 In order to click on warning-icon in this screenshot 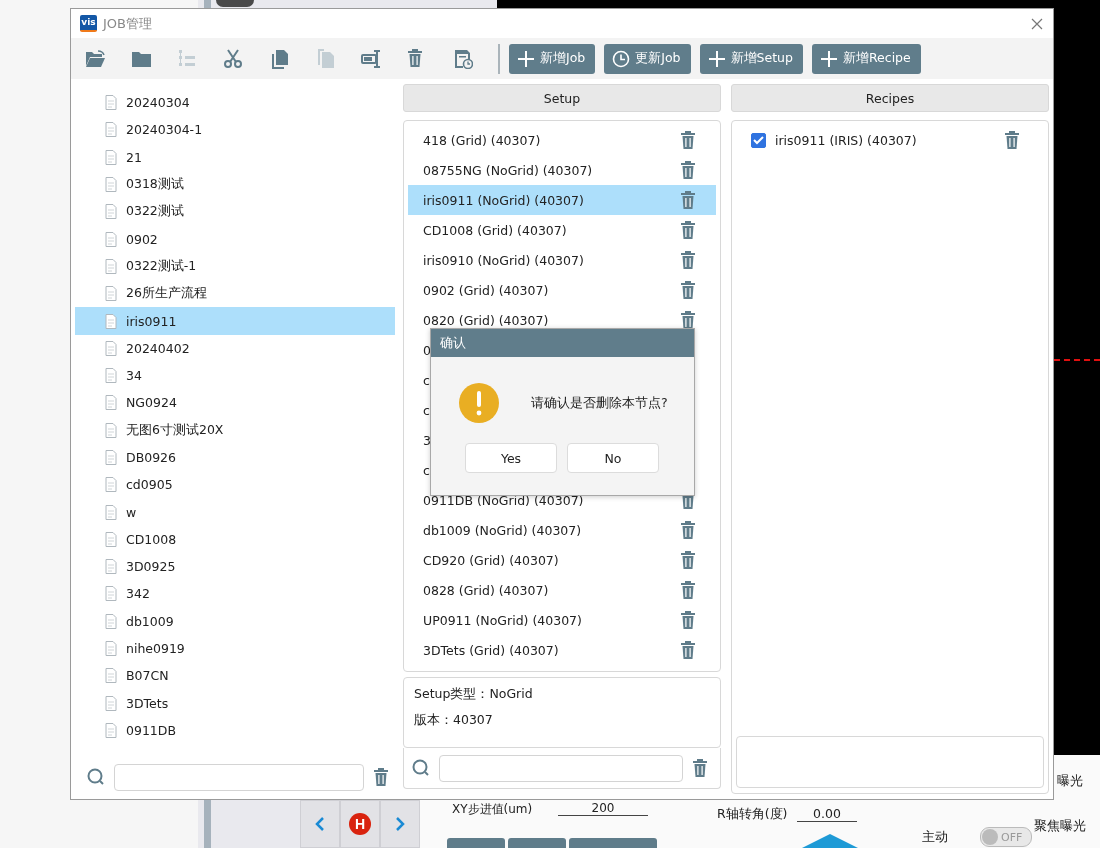, I will do `click(479, 403)`.